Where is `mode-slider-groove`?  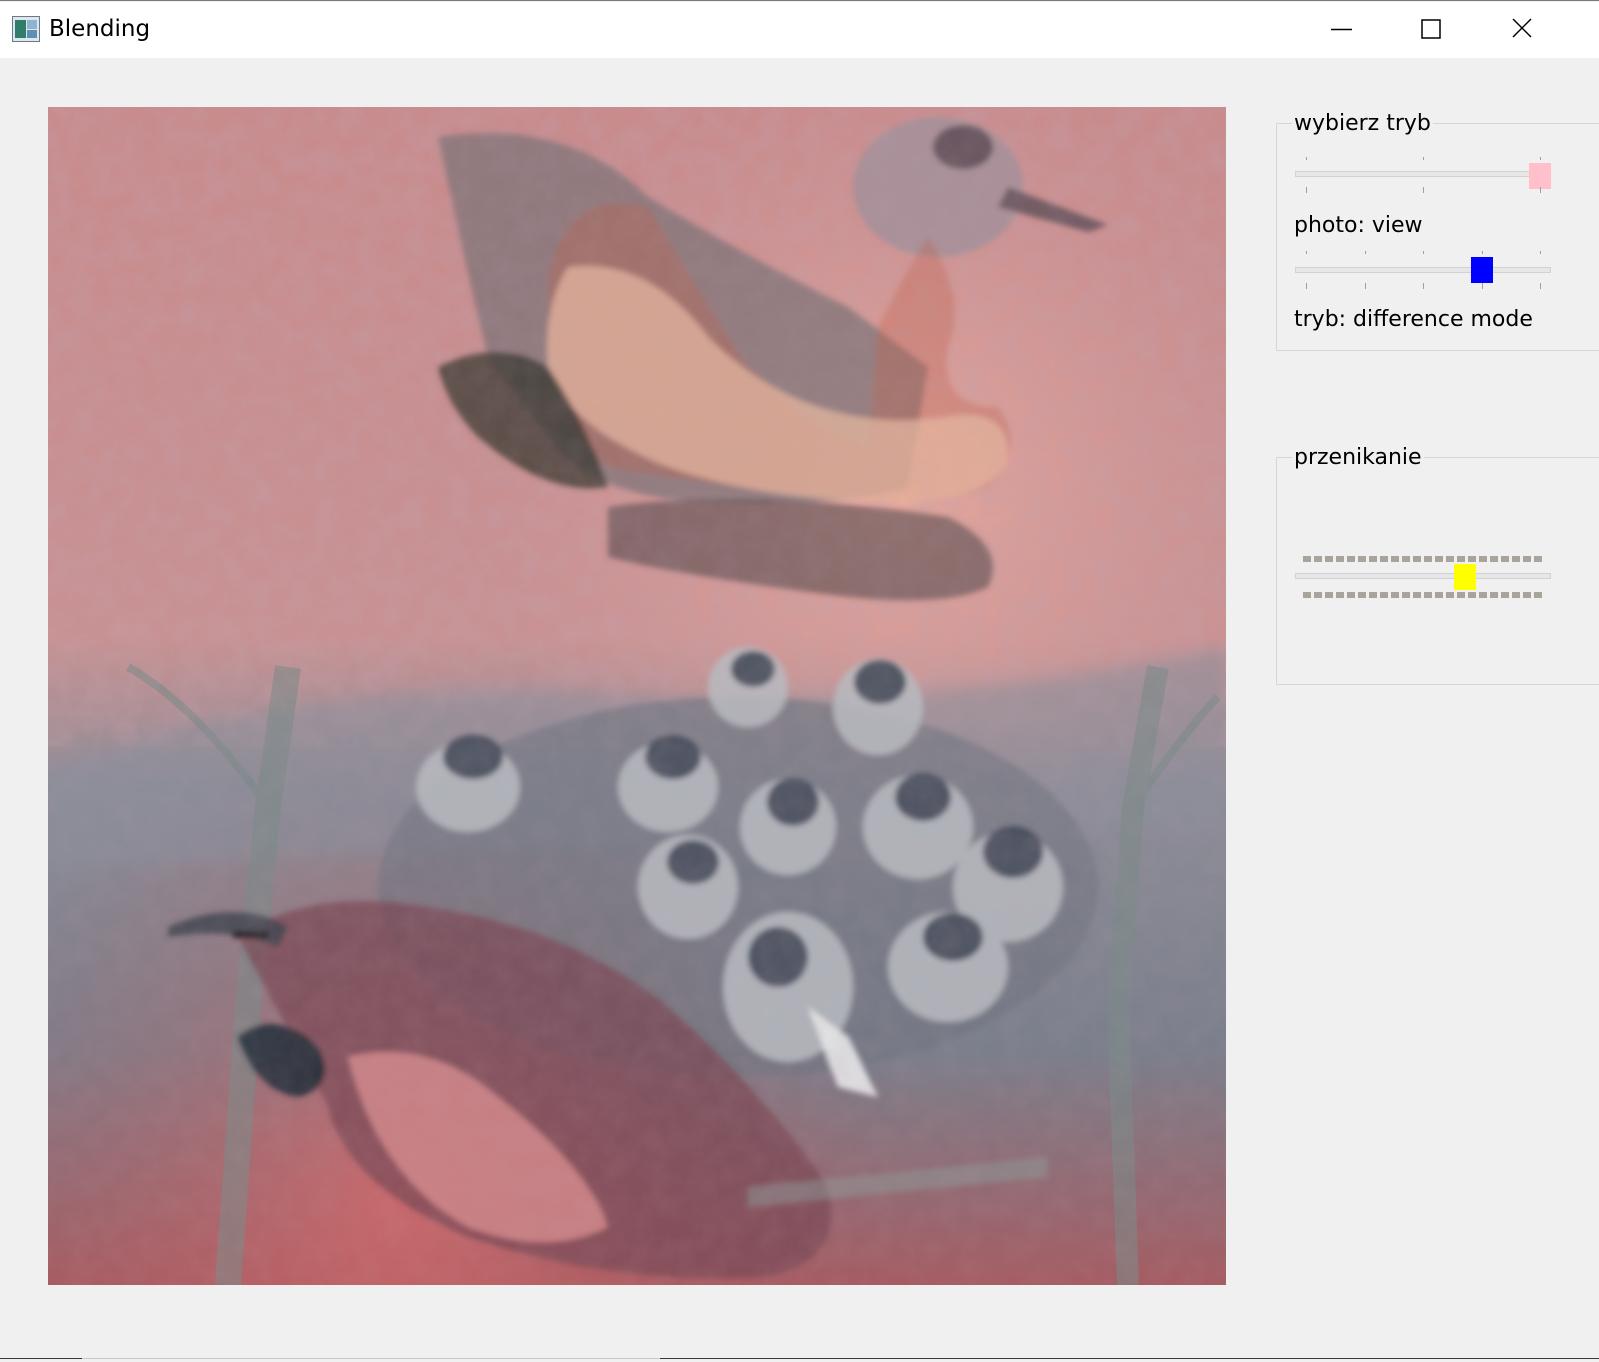 mode-slider-groove is located at coordinates (1423, 174).